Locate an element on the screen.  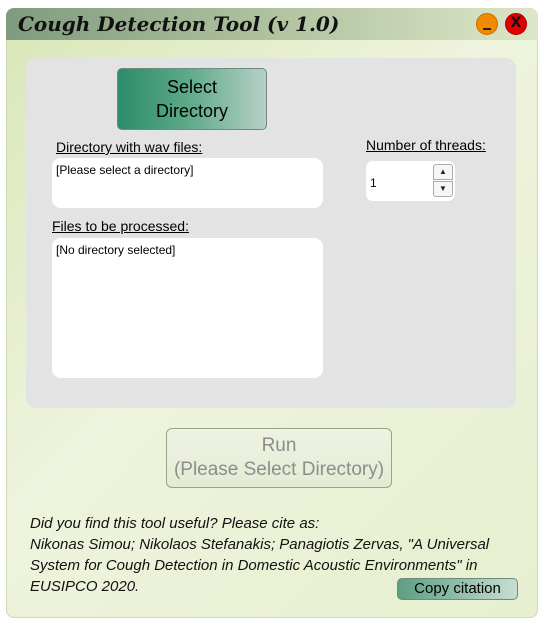
increment-arrow-icon: ▲ is located at coordinates (443, 172).